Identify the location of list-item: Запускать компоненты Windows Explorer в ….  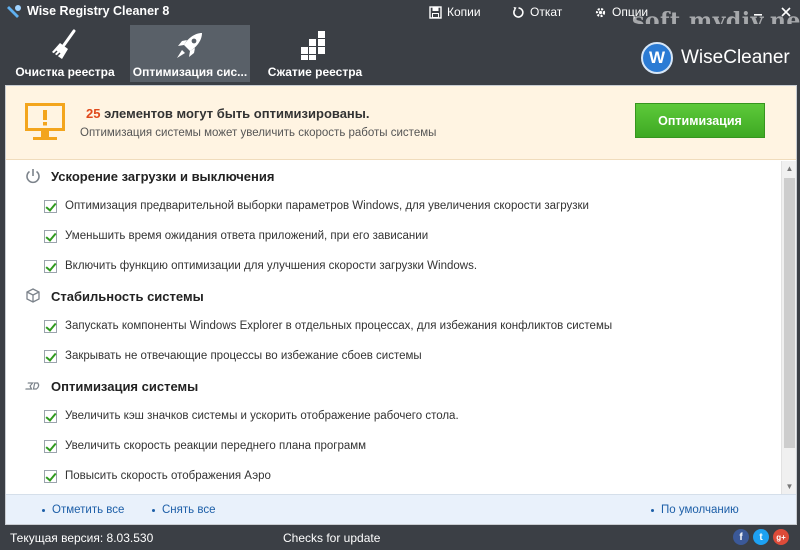
(328, 326).